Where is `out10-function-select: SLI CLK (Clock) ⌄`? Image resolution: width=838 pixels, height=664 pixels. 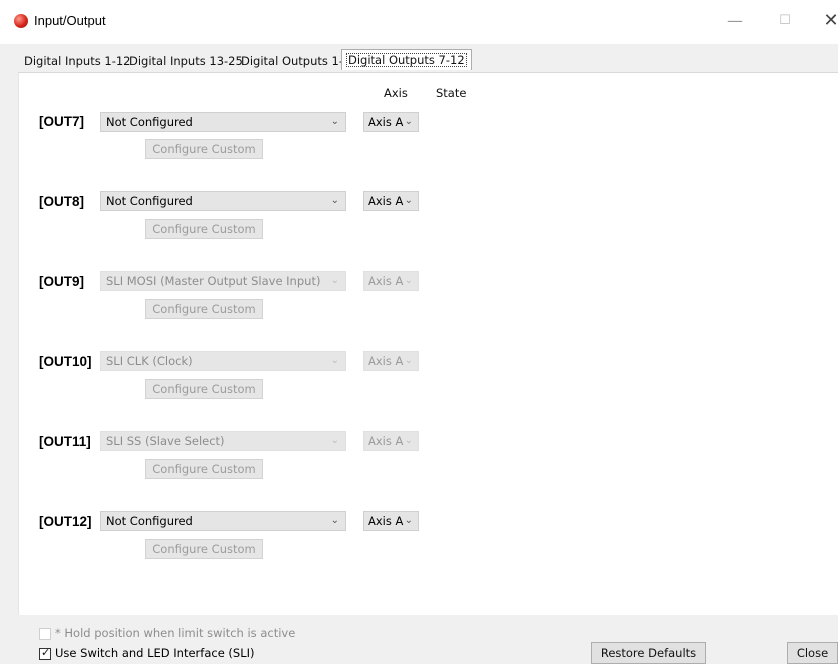 out10-function-select: SLI CLK (Clock) ⌄ is located at coordinates (223, 361).